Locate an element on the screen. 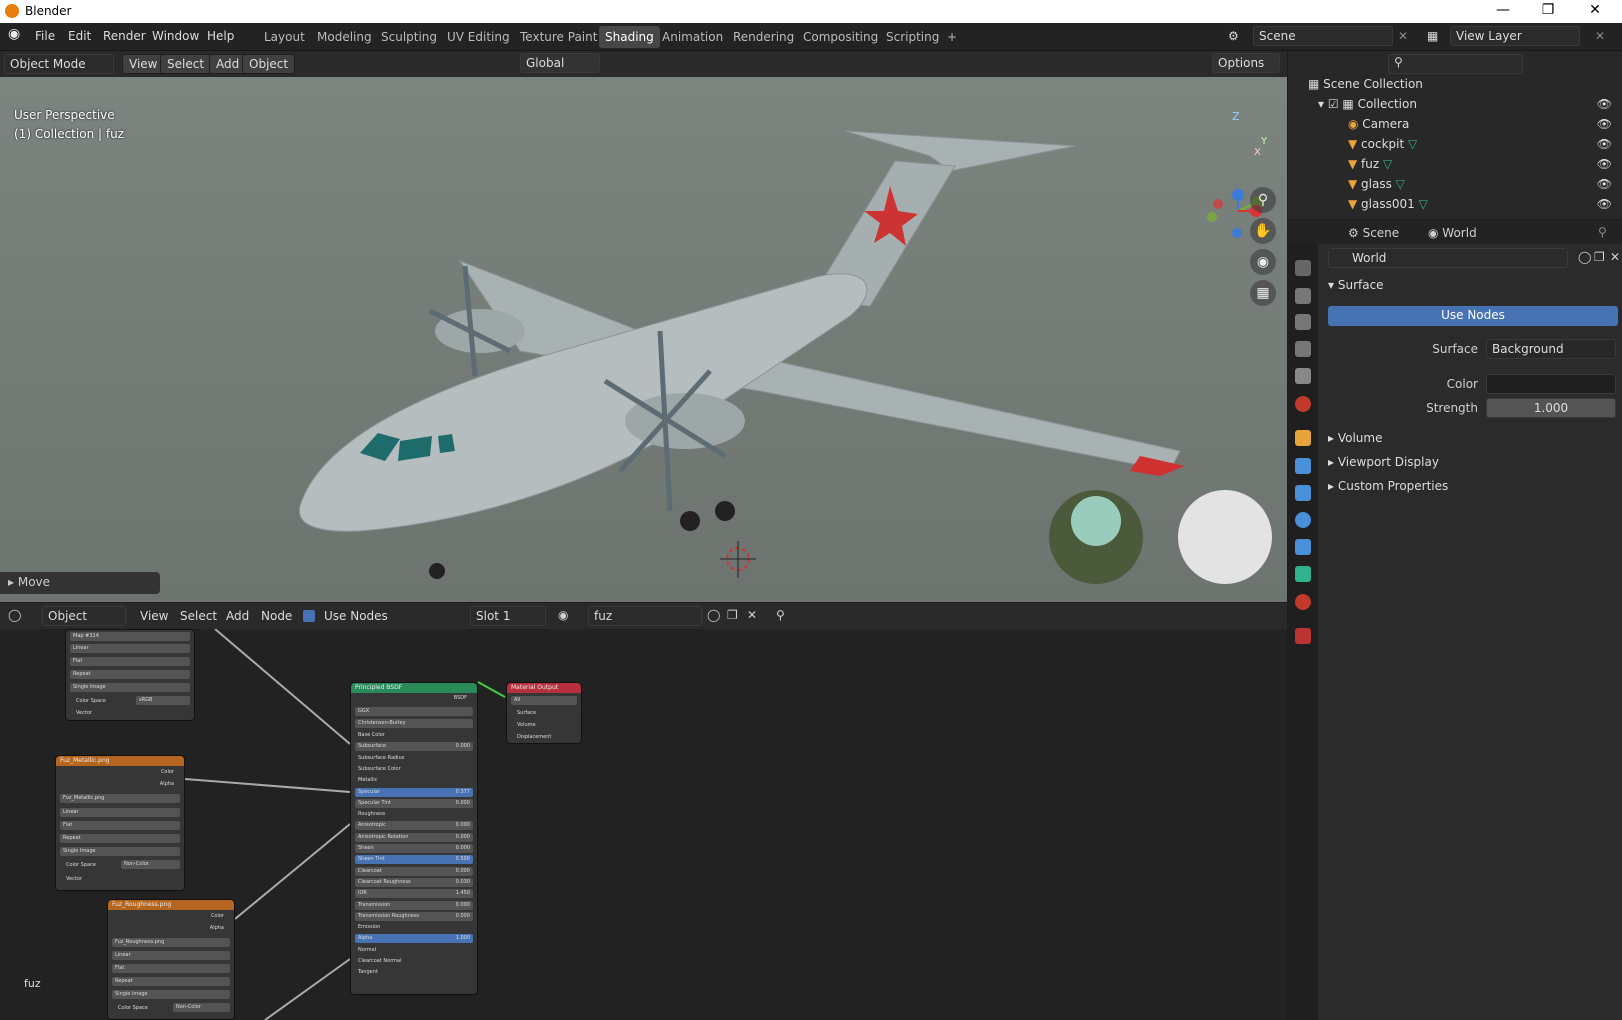 The height and width of the screenshot is (1020, 1622). unlink-icon: ✕ is located at coordinates (1615, 257).